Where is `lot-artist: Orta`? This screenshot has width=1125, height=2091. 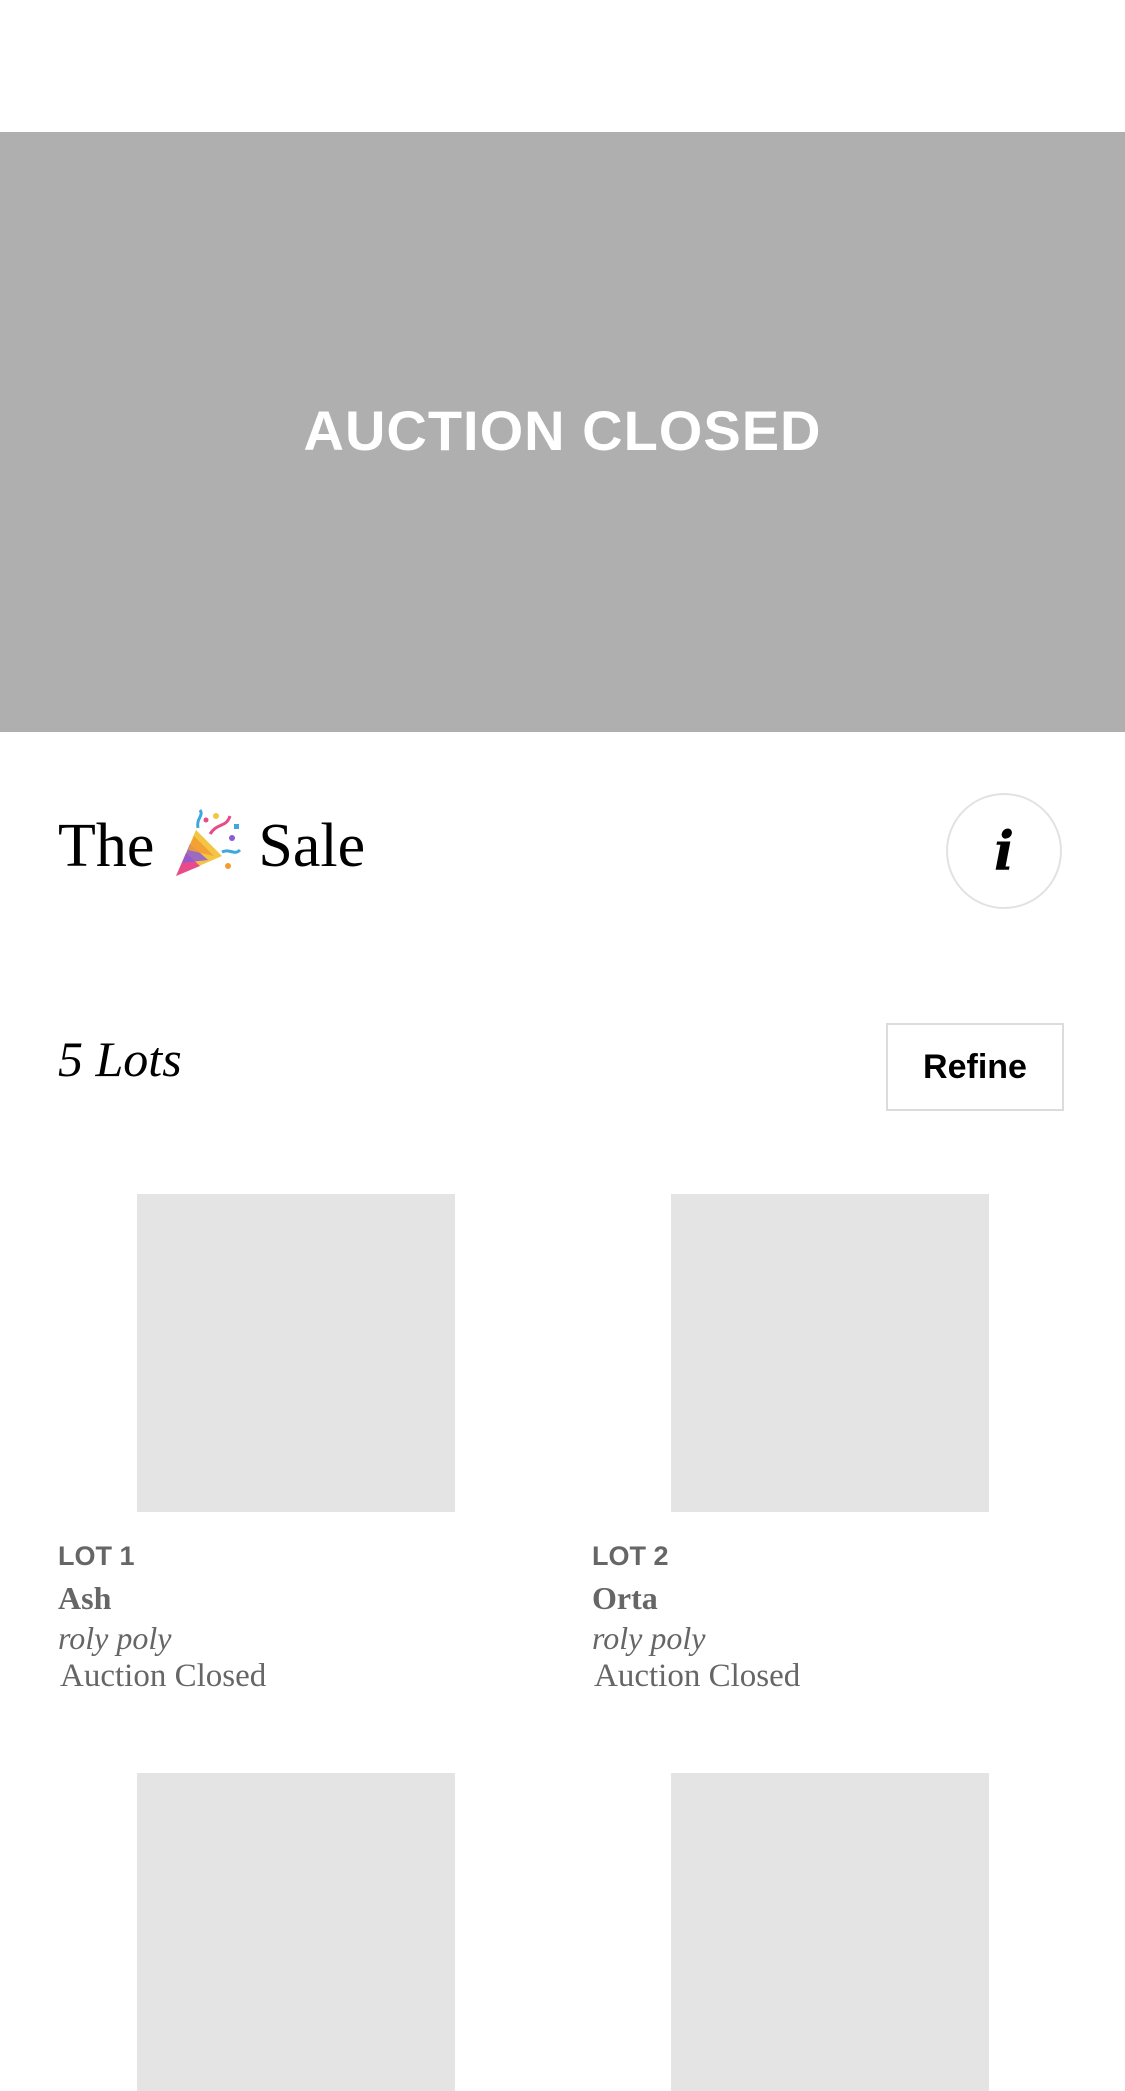
lot-artist: Orta is located at coordinates (625, 1598).